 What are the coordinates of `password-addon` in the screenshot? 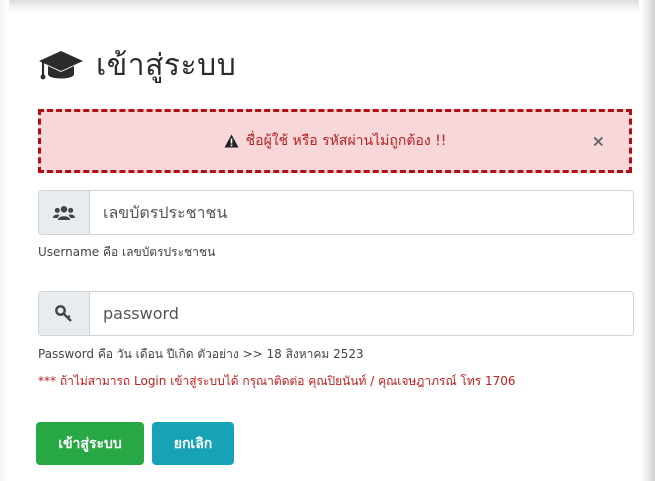 It's located at (64, 313).